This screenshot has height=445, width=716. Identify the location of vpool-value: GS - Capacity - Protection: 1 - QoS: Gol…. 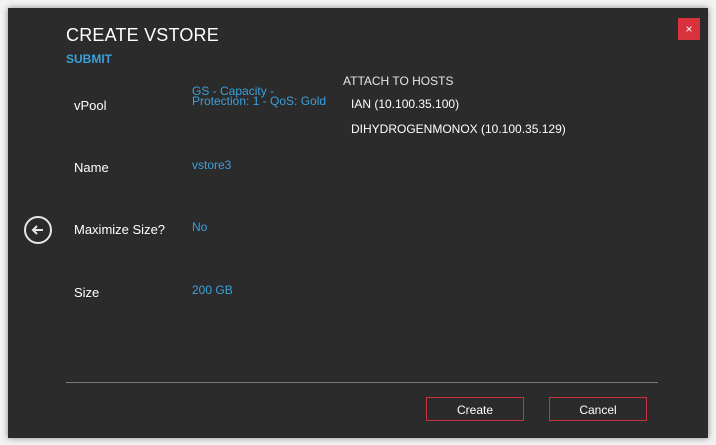
(259, 96).